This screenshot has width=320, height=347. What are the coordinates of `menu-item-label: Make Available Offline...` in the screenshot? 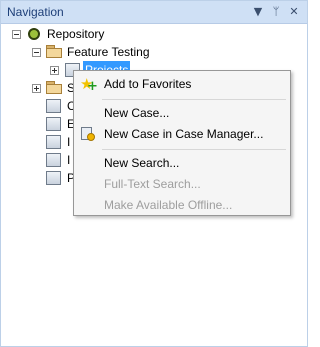 It's located at (168, 205).